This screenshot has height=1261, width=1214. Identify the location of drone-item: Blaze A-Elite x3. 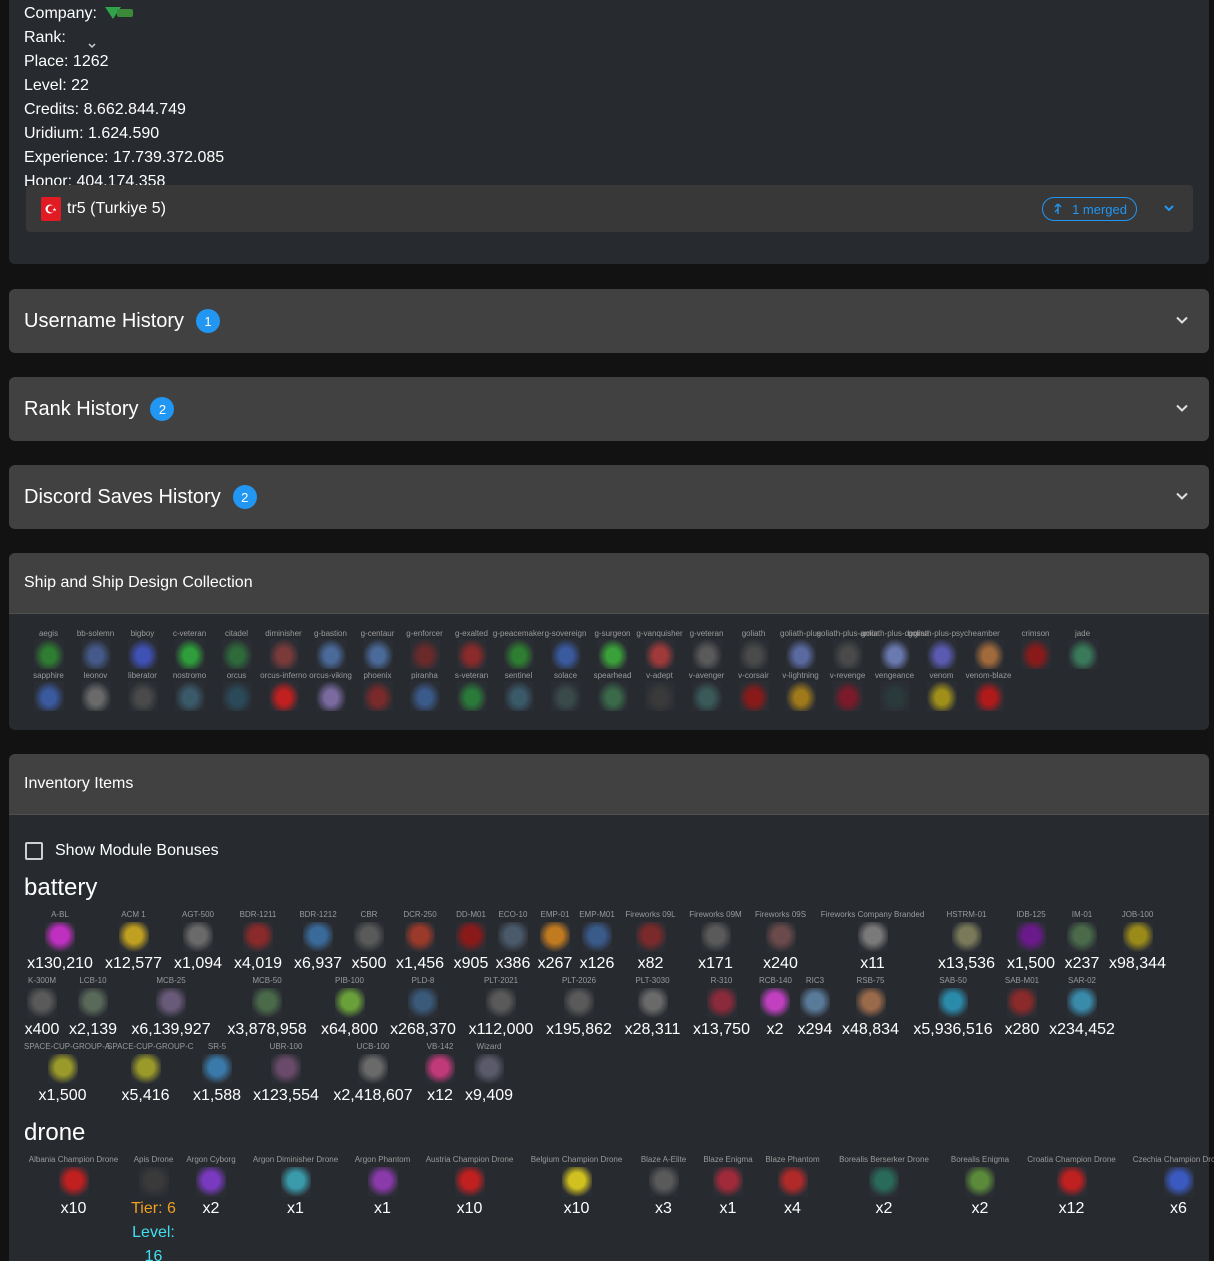
(663, 1188).